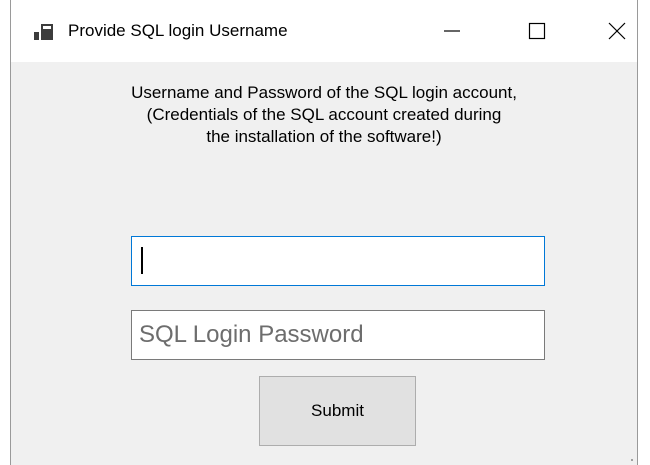 The image size is (650, 465). What do you see at coordinates (629, 457) in the screenshot?
I see `resize-grip-icon` at bounding box center [629, 457].